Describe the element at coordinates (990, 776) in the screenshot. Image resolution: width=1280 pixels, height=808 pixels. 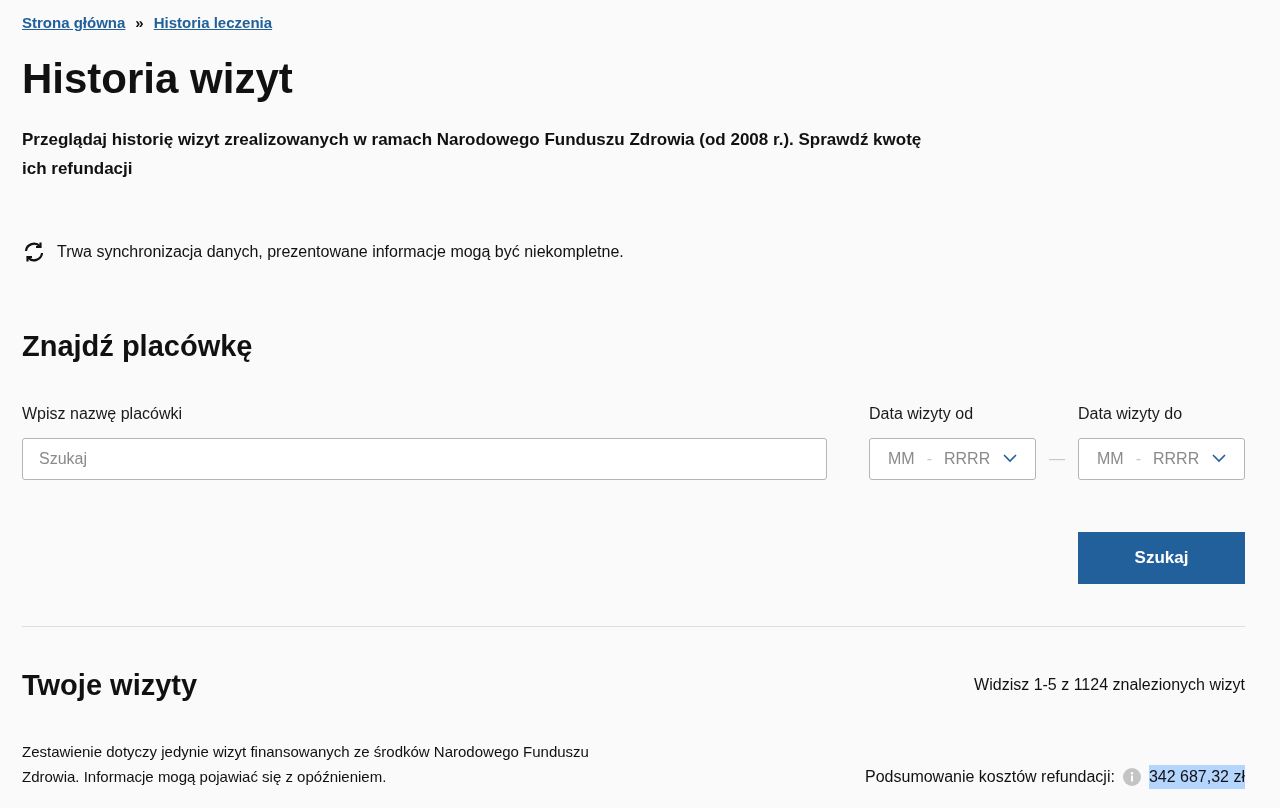
I see `refund-label: Podsumowanie kosztów refundacji:` at that location.